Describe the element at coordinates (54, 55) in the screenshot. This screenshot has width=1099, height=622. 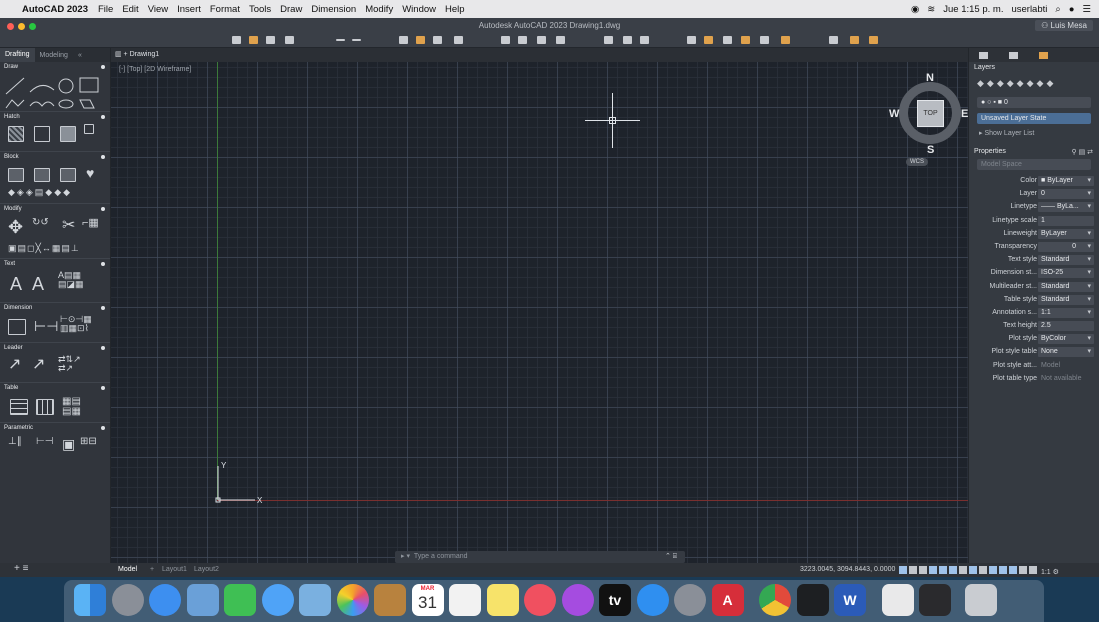
I see `tab-modeling: Modeling` at that location.